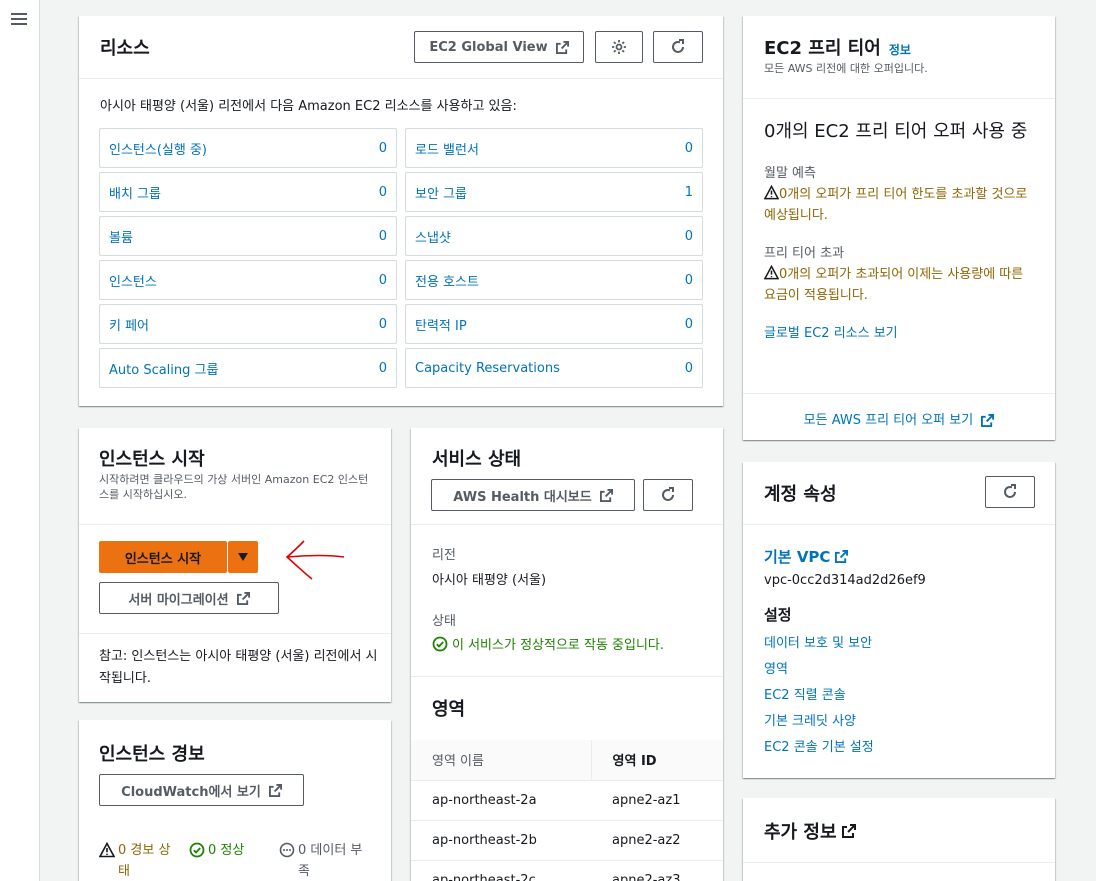 The height and width of the screenshot is (881, 1096). Describe the element at coordinates (899, 393) in the screenshot. I see `free-tier-divider` at that location.